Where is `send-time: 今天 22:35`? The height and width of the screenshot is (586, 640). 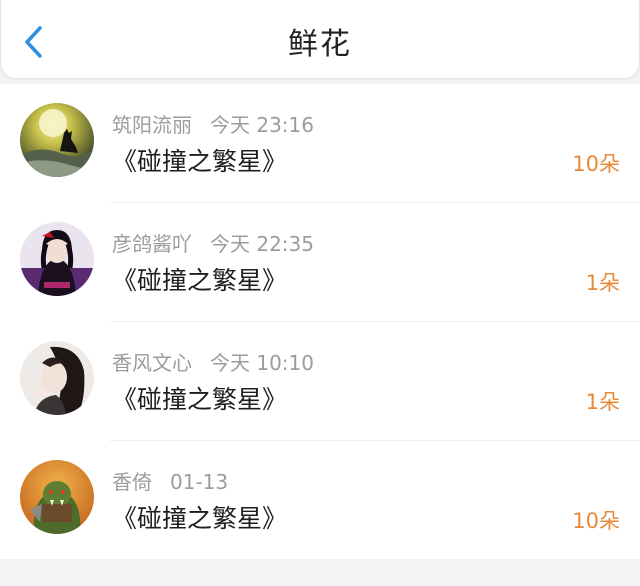 send-time: 今天 22:35 is located at coordinates (262, 244).